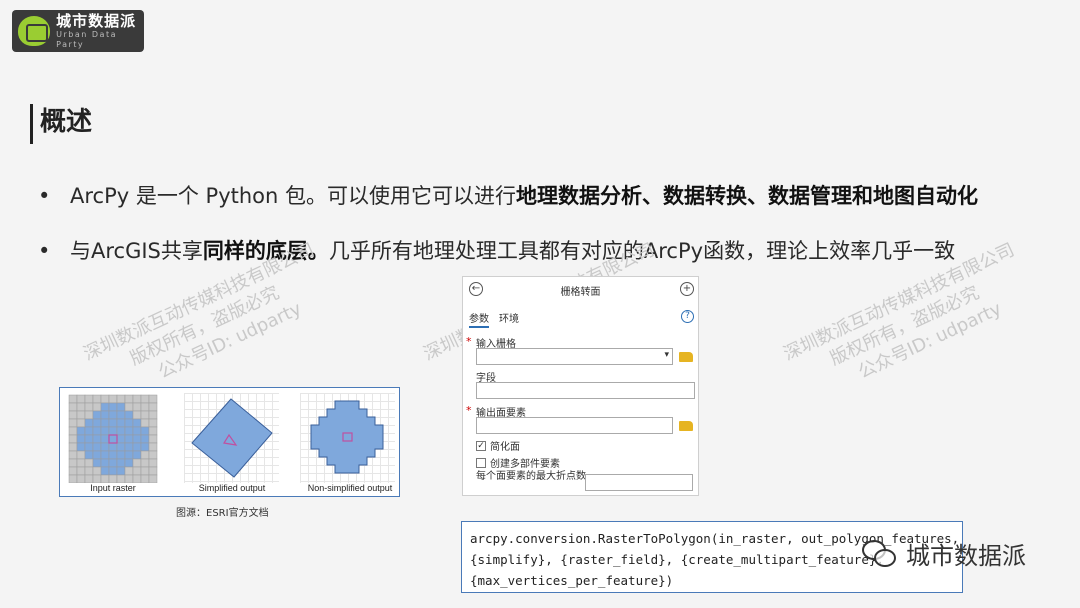 This screenshot has height=608, width=1080. Describe the element at coordinates (113, 438) in the screenshot. I see `input-raster-image` at that location.